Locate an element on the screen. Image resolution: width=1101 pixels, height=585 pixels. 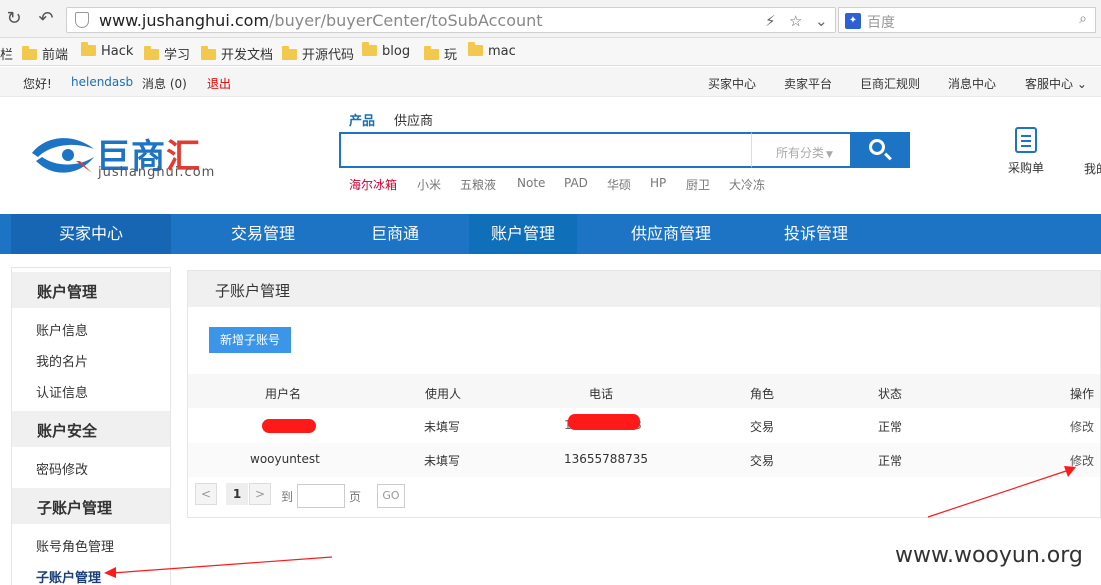
hotword-link: 五粮液 is located at coordinates (478, 184).